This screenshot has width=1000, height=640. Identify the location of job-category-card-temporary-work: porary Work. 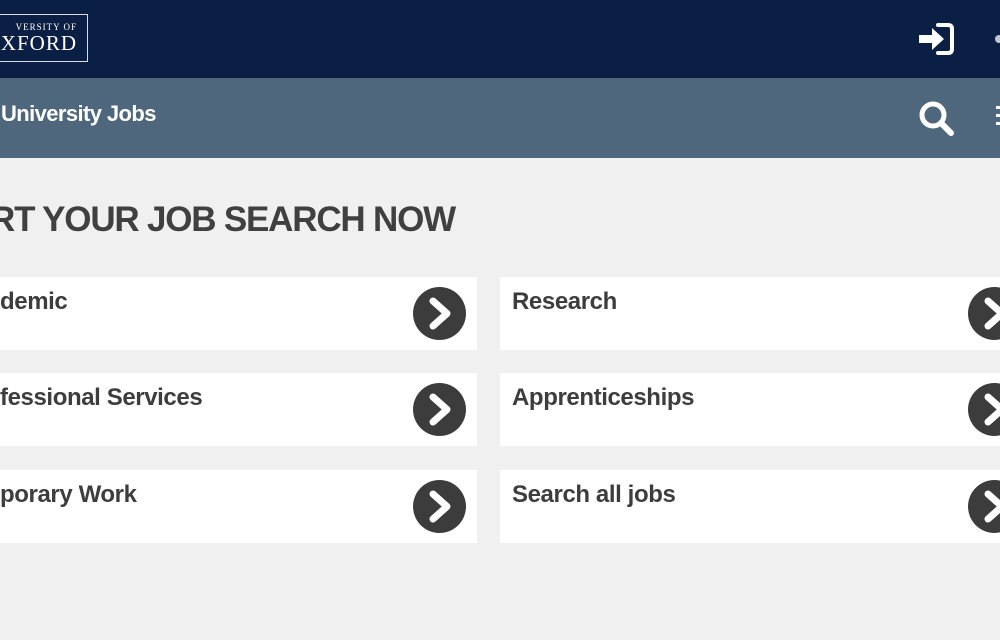
(238, 506).